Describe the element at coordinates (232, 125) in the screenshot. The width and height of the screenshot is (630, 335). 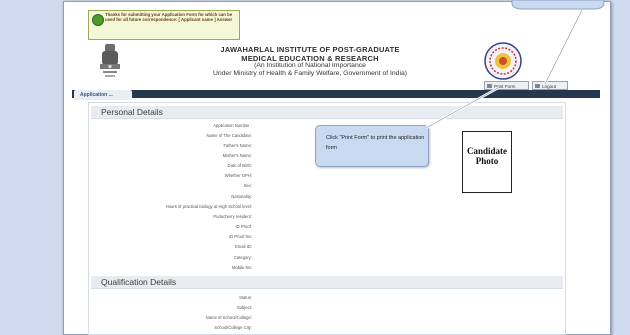
I see `field-application-number: Application Number :` at that location.